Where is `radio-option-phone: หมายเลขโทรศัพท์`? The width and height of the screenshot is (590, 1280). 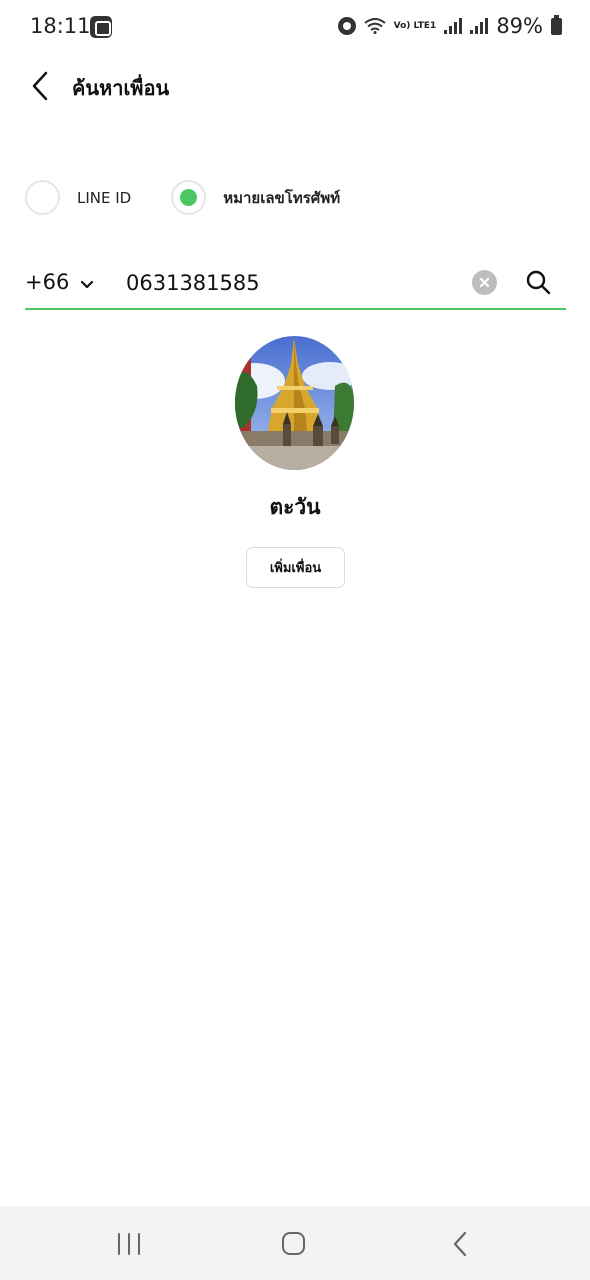 radio-option-phone: หมายเลขโทรศัพท์ is located at coordinates (255, 197).